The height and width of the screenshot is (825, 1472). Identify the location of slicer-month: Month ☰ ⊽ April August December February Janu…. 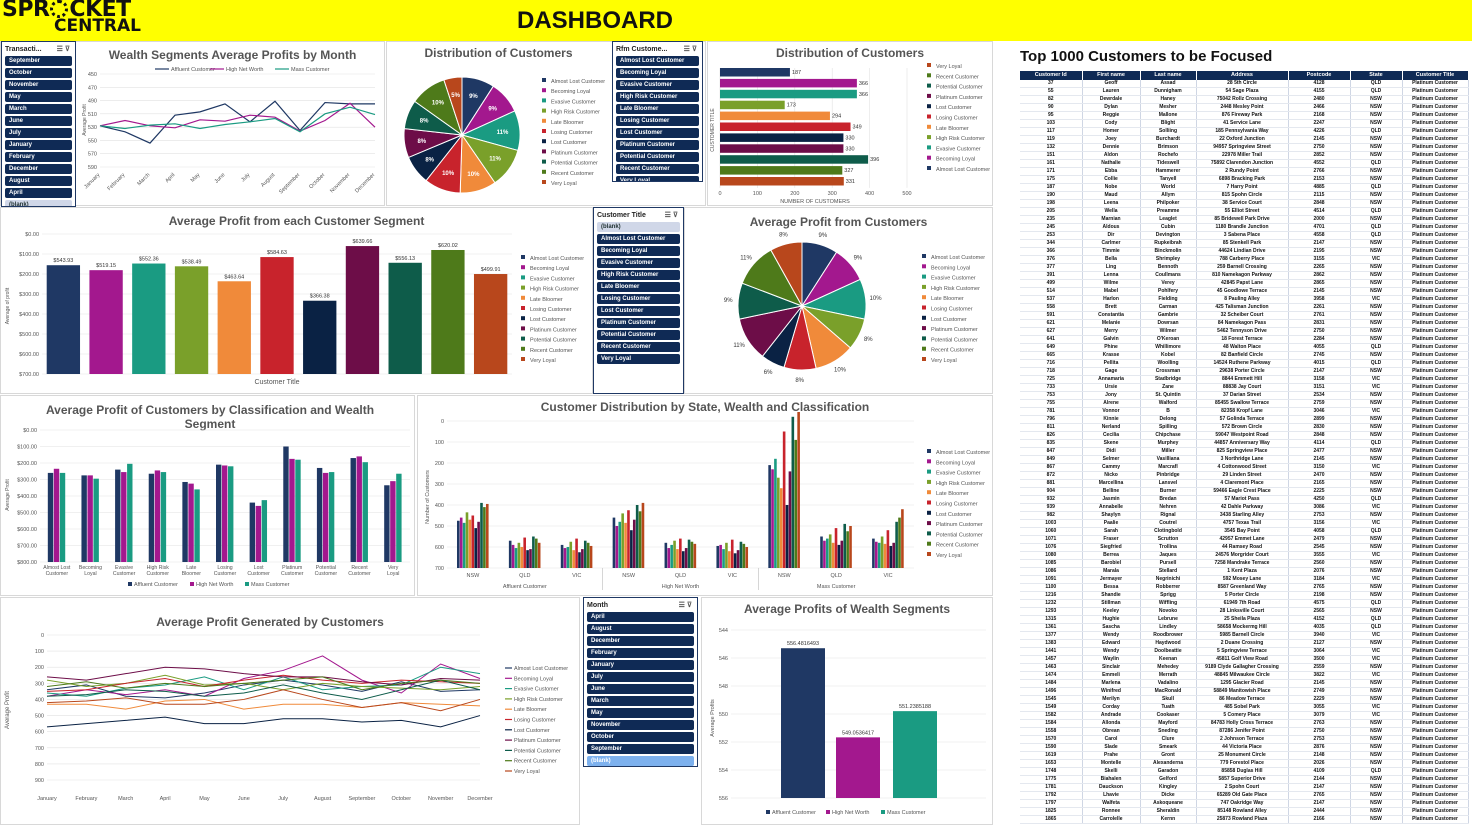
(640, 682).